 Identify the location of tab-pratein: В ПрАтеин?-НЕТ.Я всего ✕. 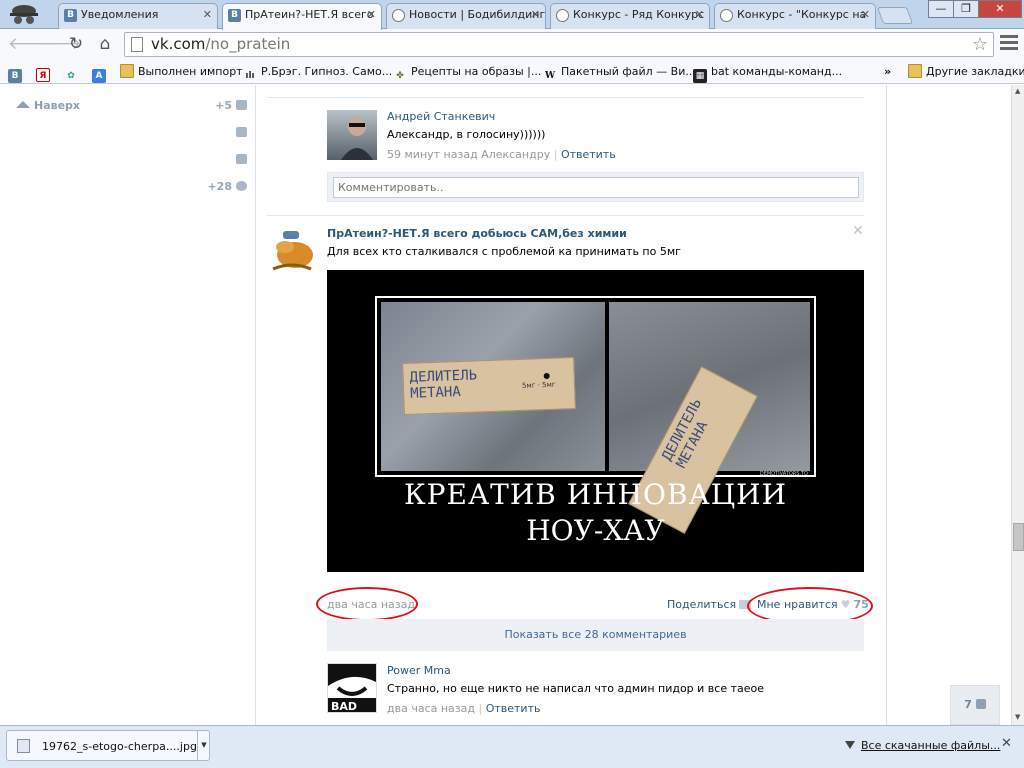
(302, 16).